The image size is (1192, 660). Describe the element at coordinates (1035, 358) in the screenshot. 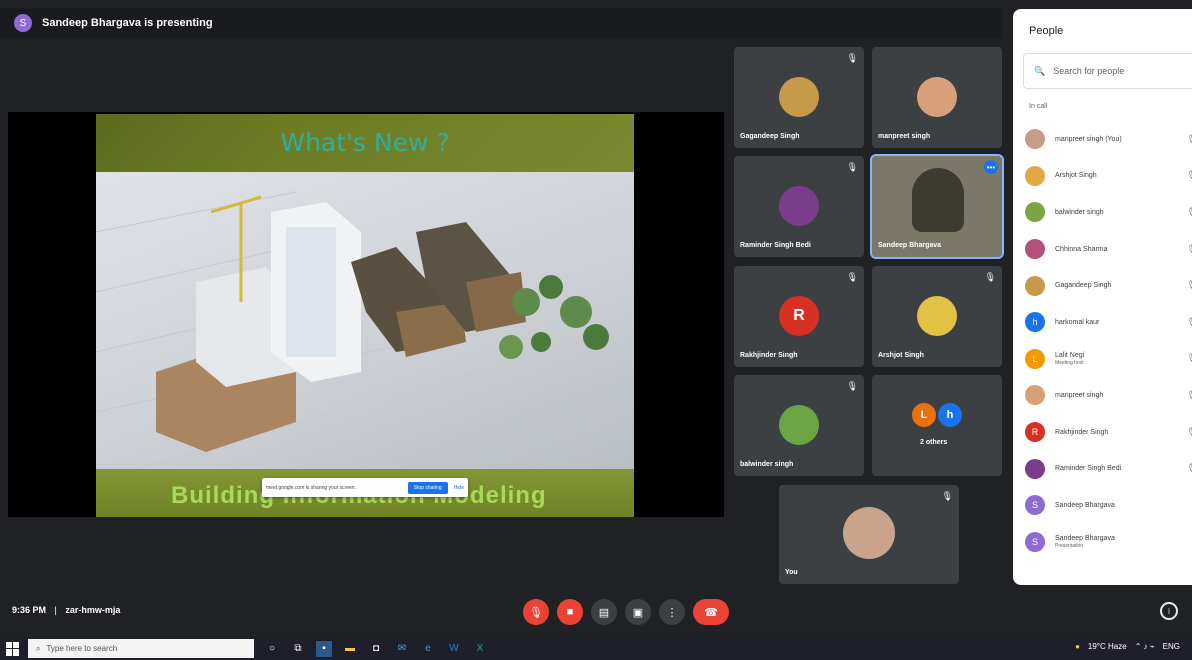

I see `participant-avatar: L` at that location.